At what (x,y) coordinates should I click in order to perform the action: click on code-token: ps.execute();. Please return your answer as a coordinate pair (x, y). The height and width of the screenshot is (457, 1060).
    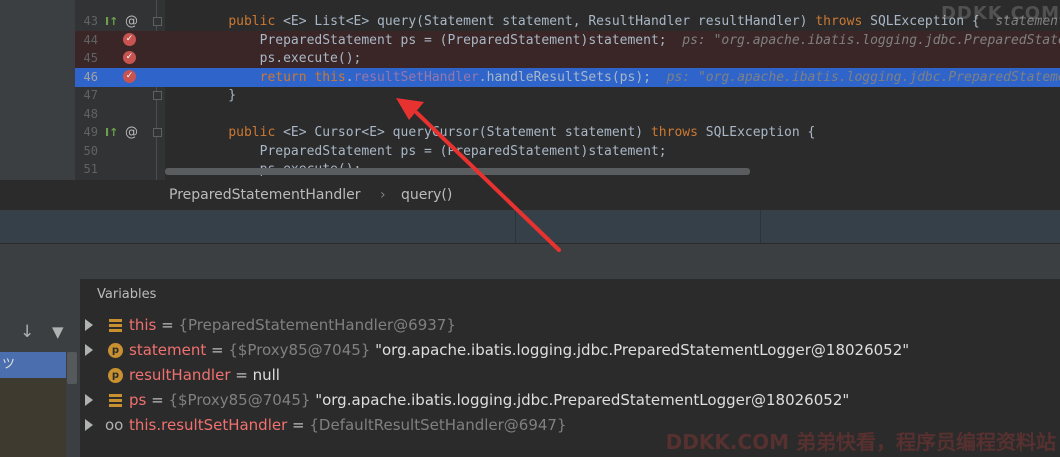
    Looking at the image, I should click on (279, 58).